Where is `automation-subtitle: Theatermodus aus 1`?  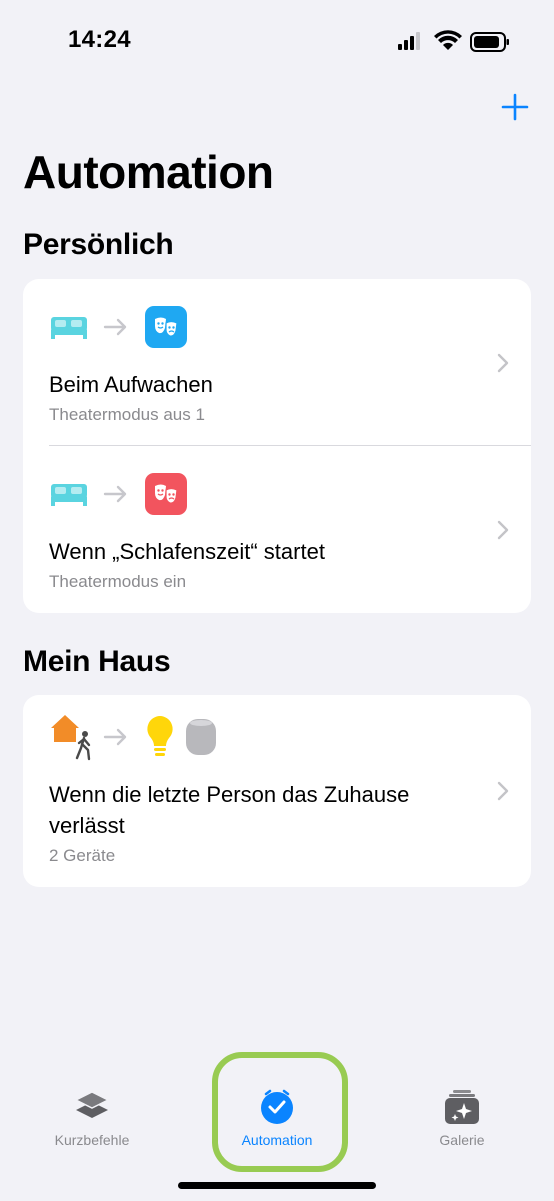
automation-subtitle: Theatermodus aus 1 is located at coordinates (127, 414).